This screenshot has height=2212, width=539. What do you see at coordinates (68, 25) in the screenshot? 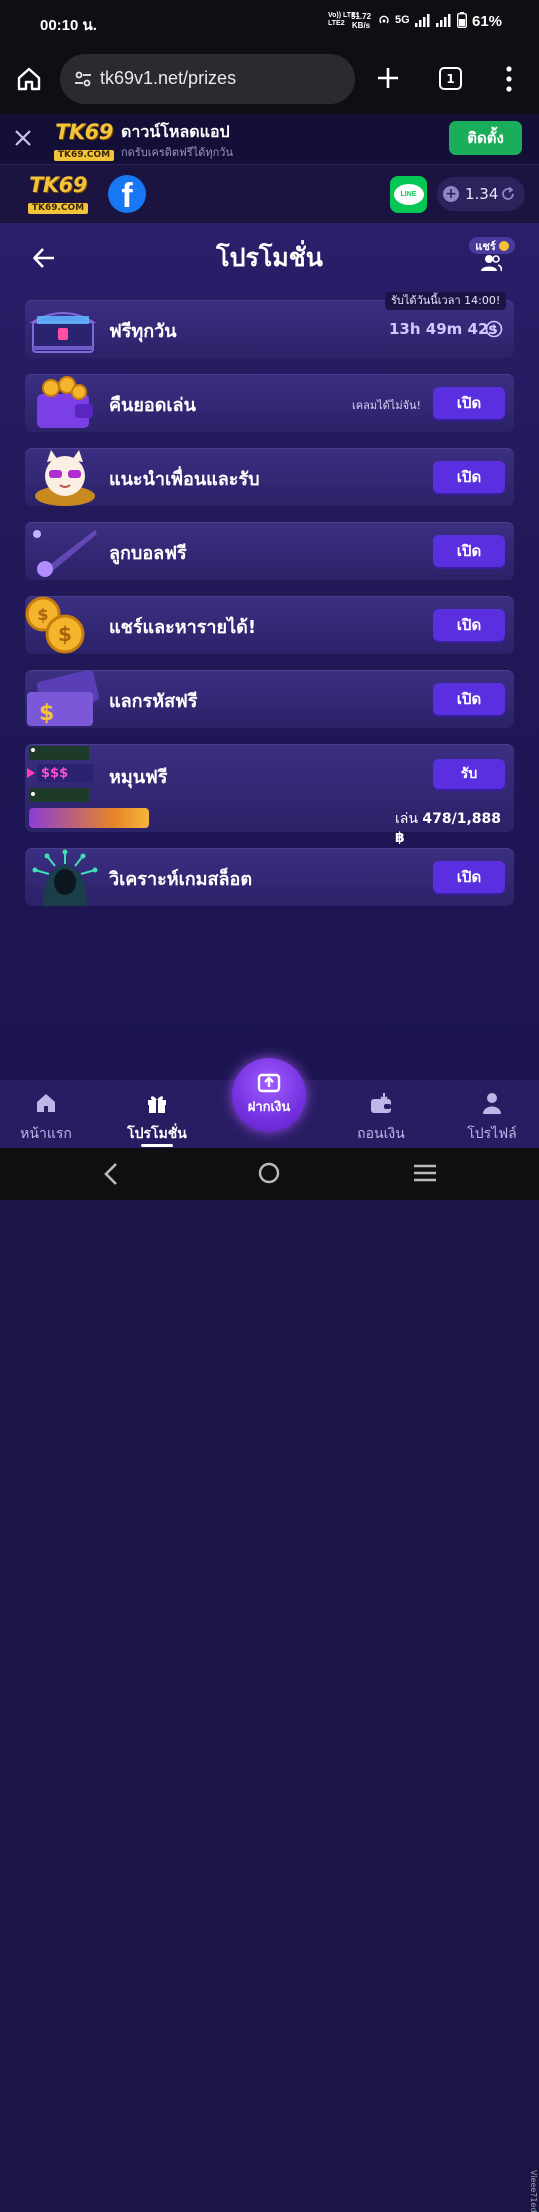
I see `status-time: 00:10 น.` at bounding box center [68, 25].